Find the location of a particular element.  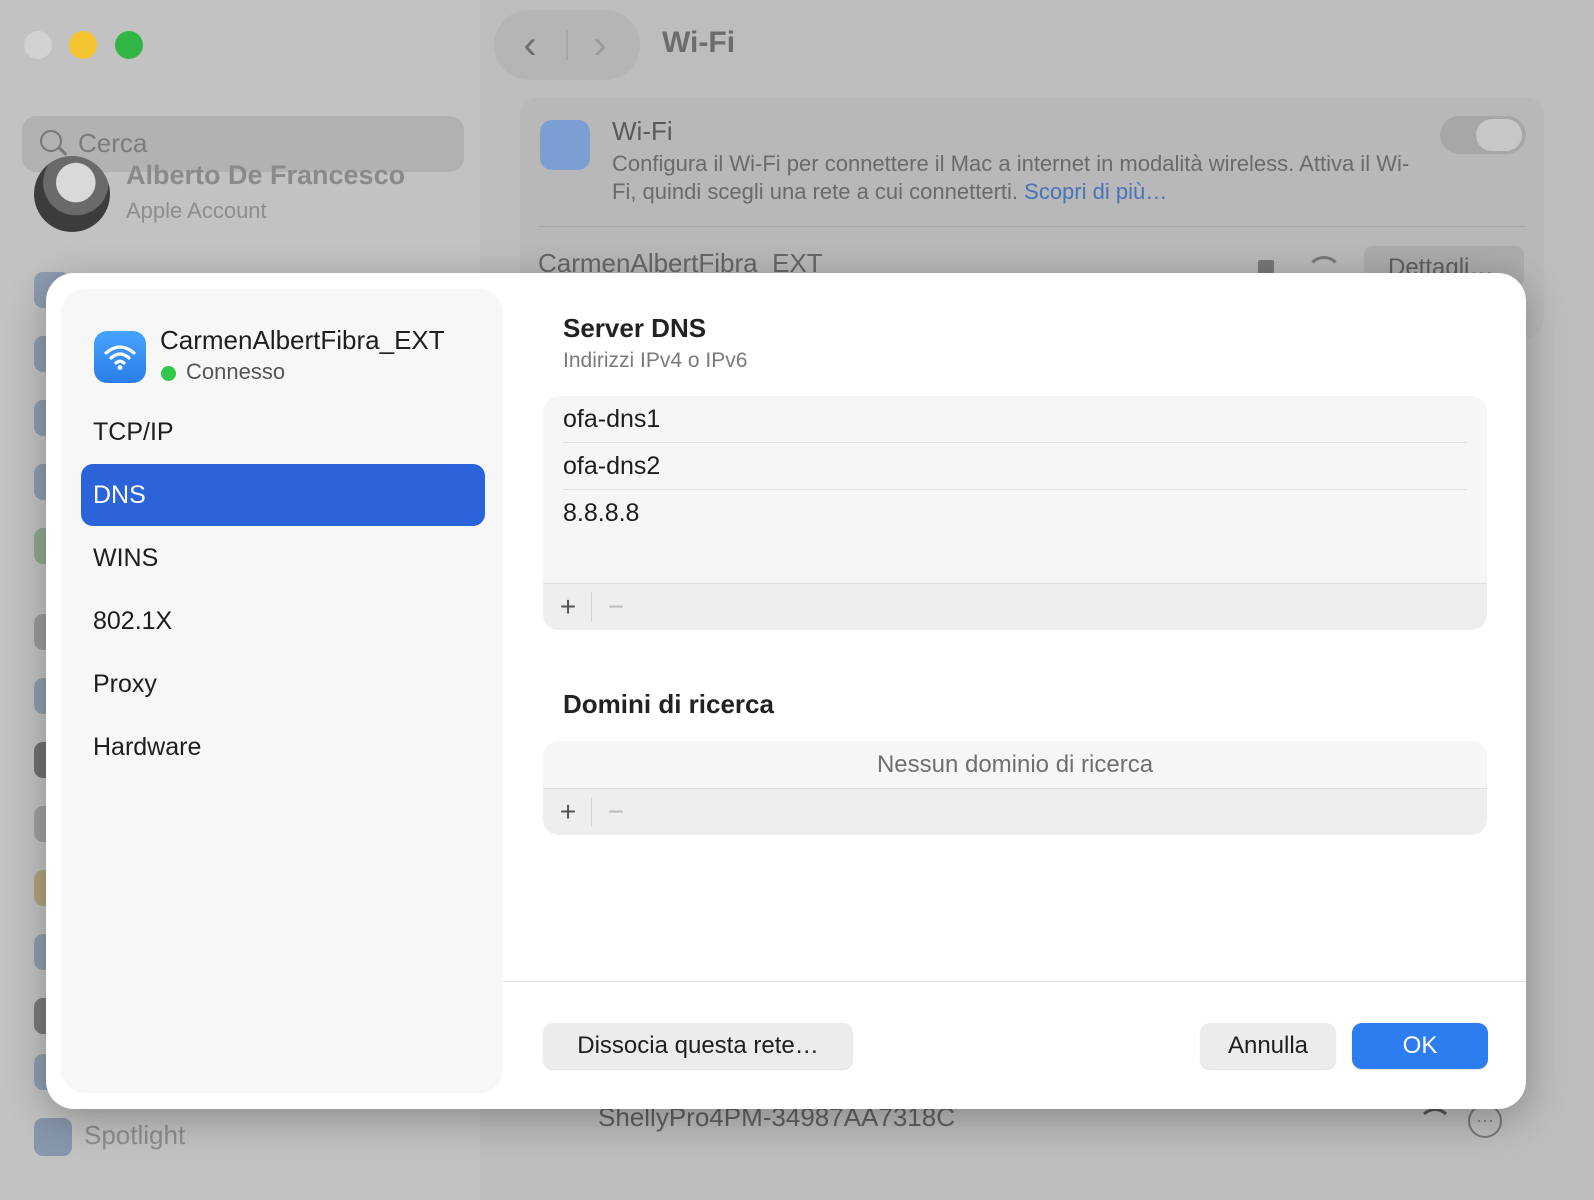

dns-server-list: ofa-dns1 ofa-dns2 8.8.8.8 + − is located at coordinates (1015, 513).